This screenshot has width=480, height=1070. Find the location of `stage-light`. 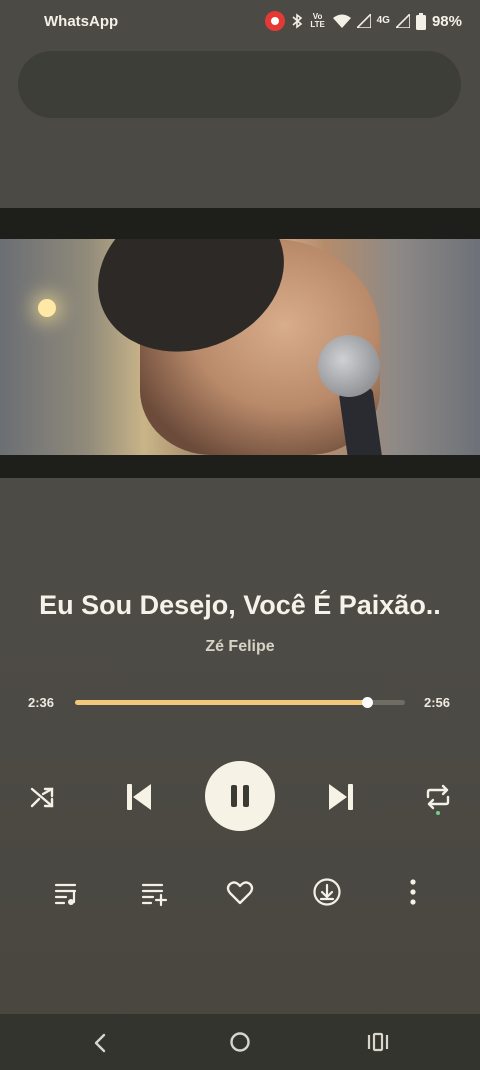

stage-light is located at coordinates (47, 308).